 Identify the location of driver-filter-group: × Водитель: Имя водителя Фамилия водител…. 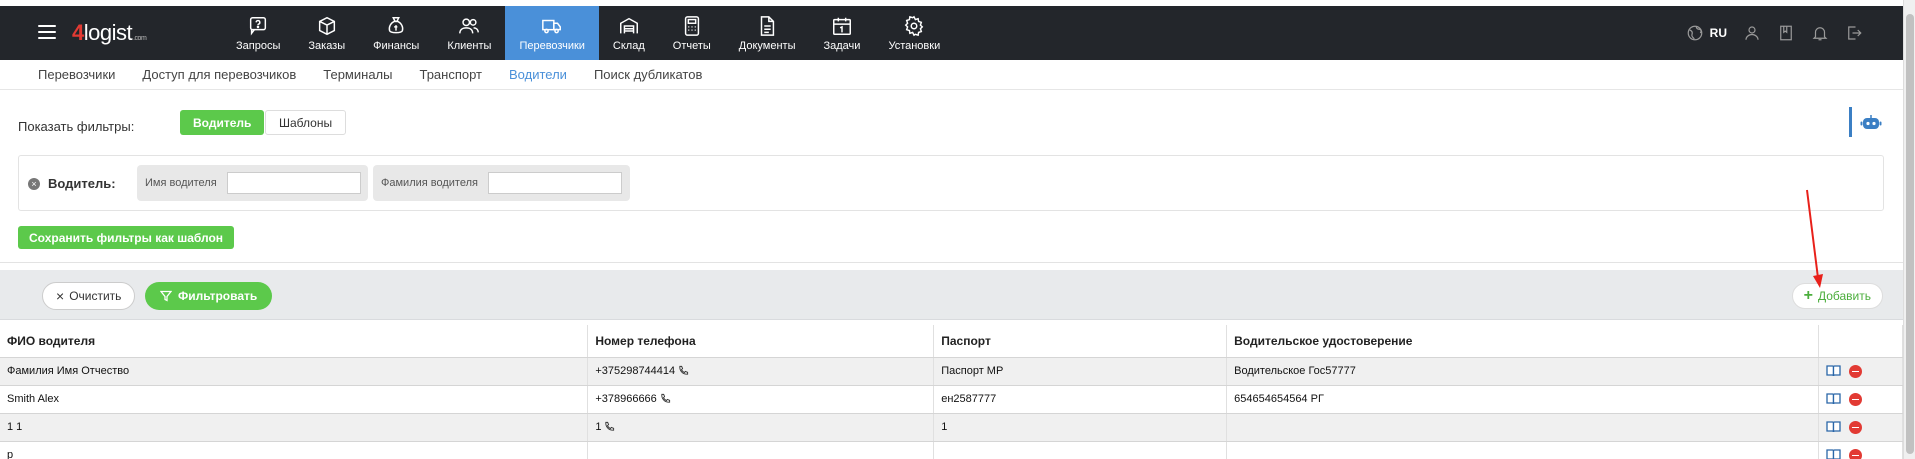
(951, 183).